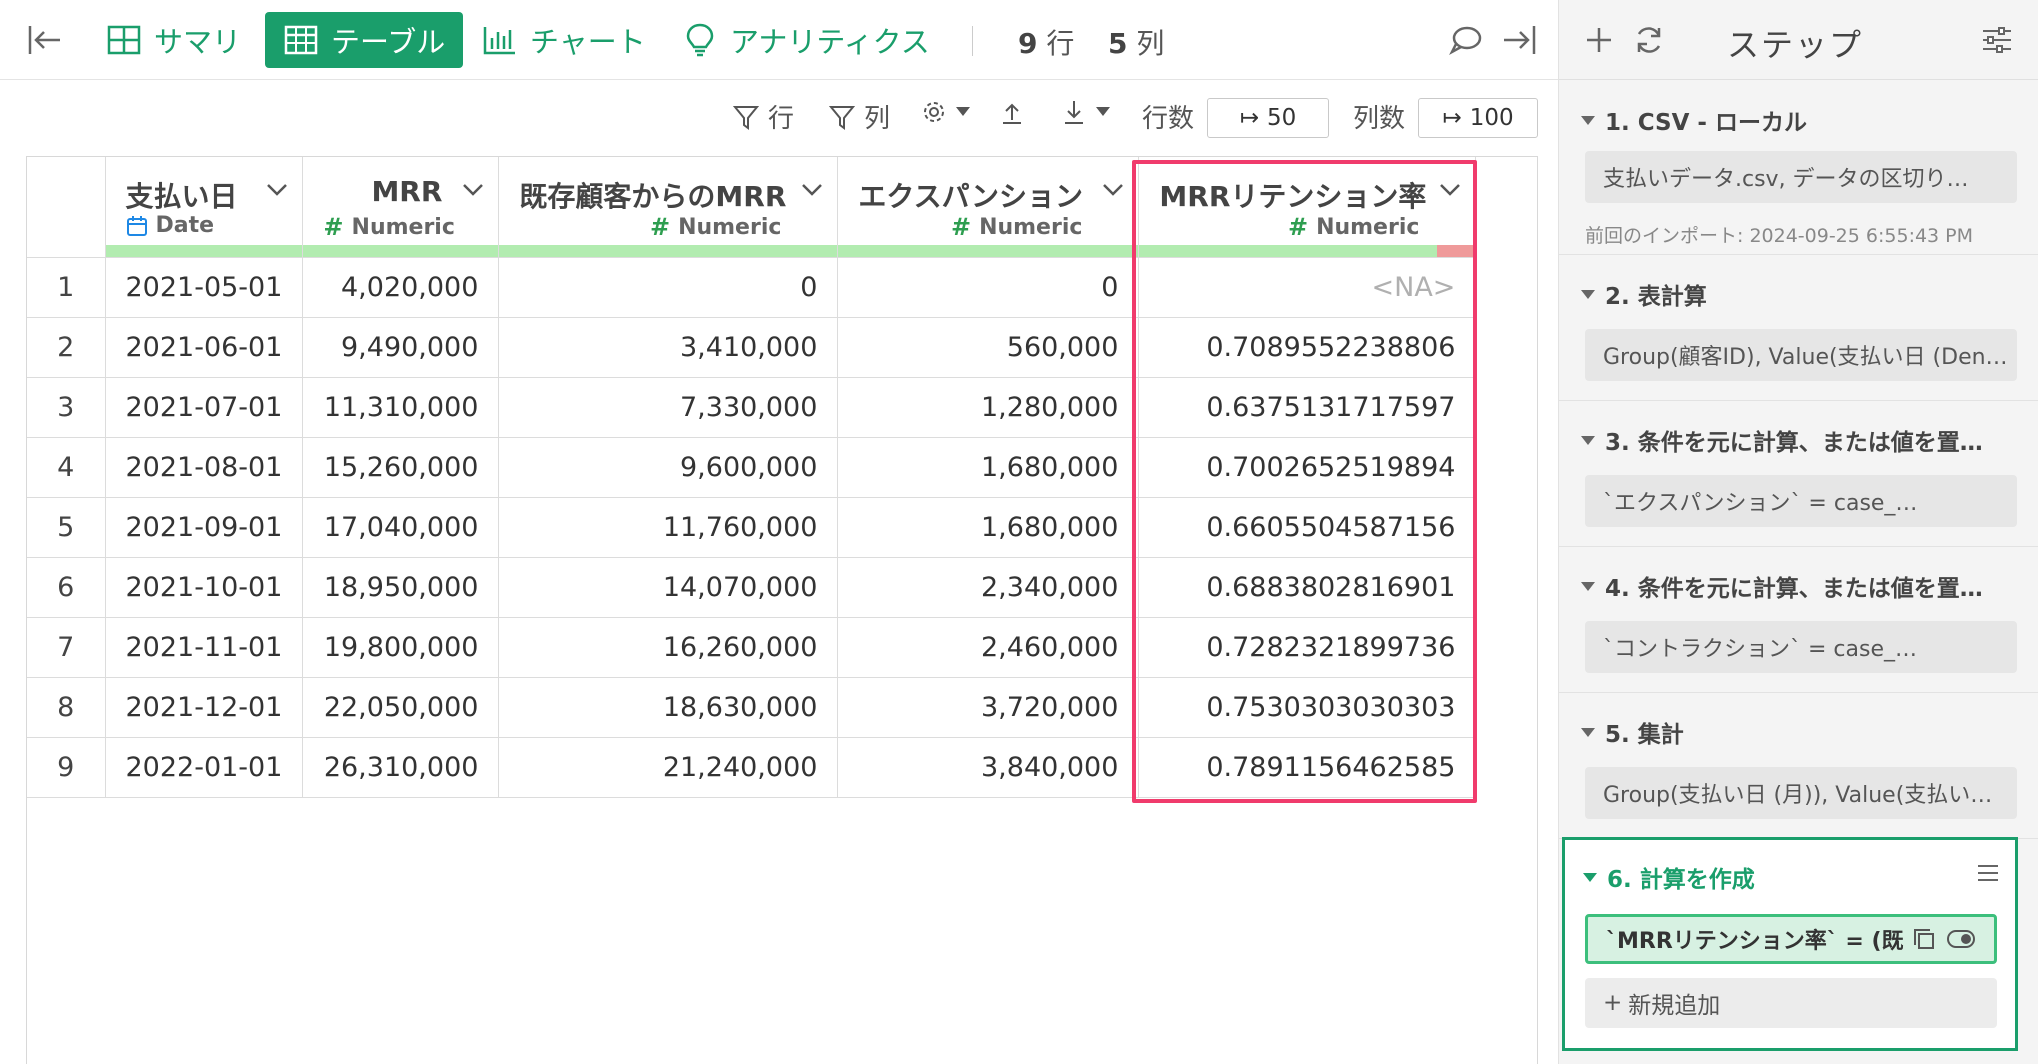 This screenshot has height=1064, width=2038. What do you see at coordinates (1997, 40) in the screenshot?
I see `sliders-icon` at bounding box center [1997, 40].